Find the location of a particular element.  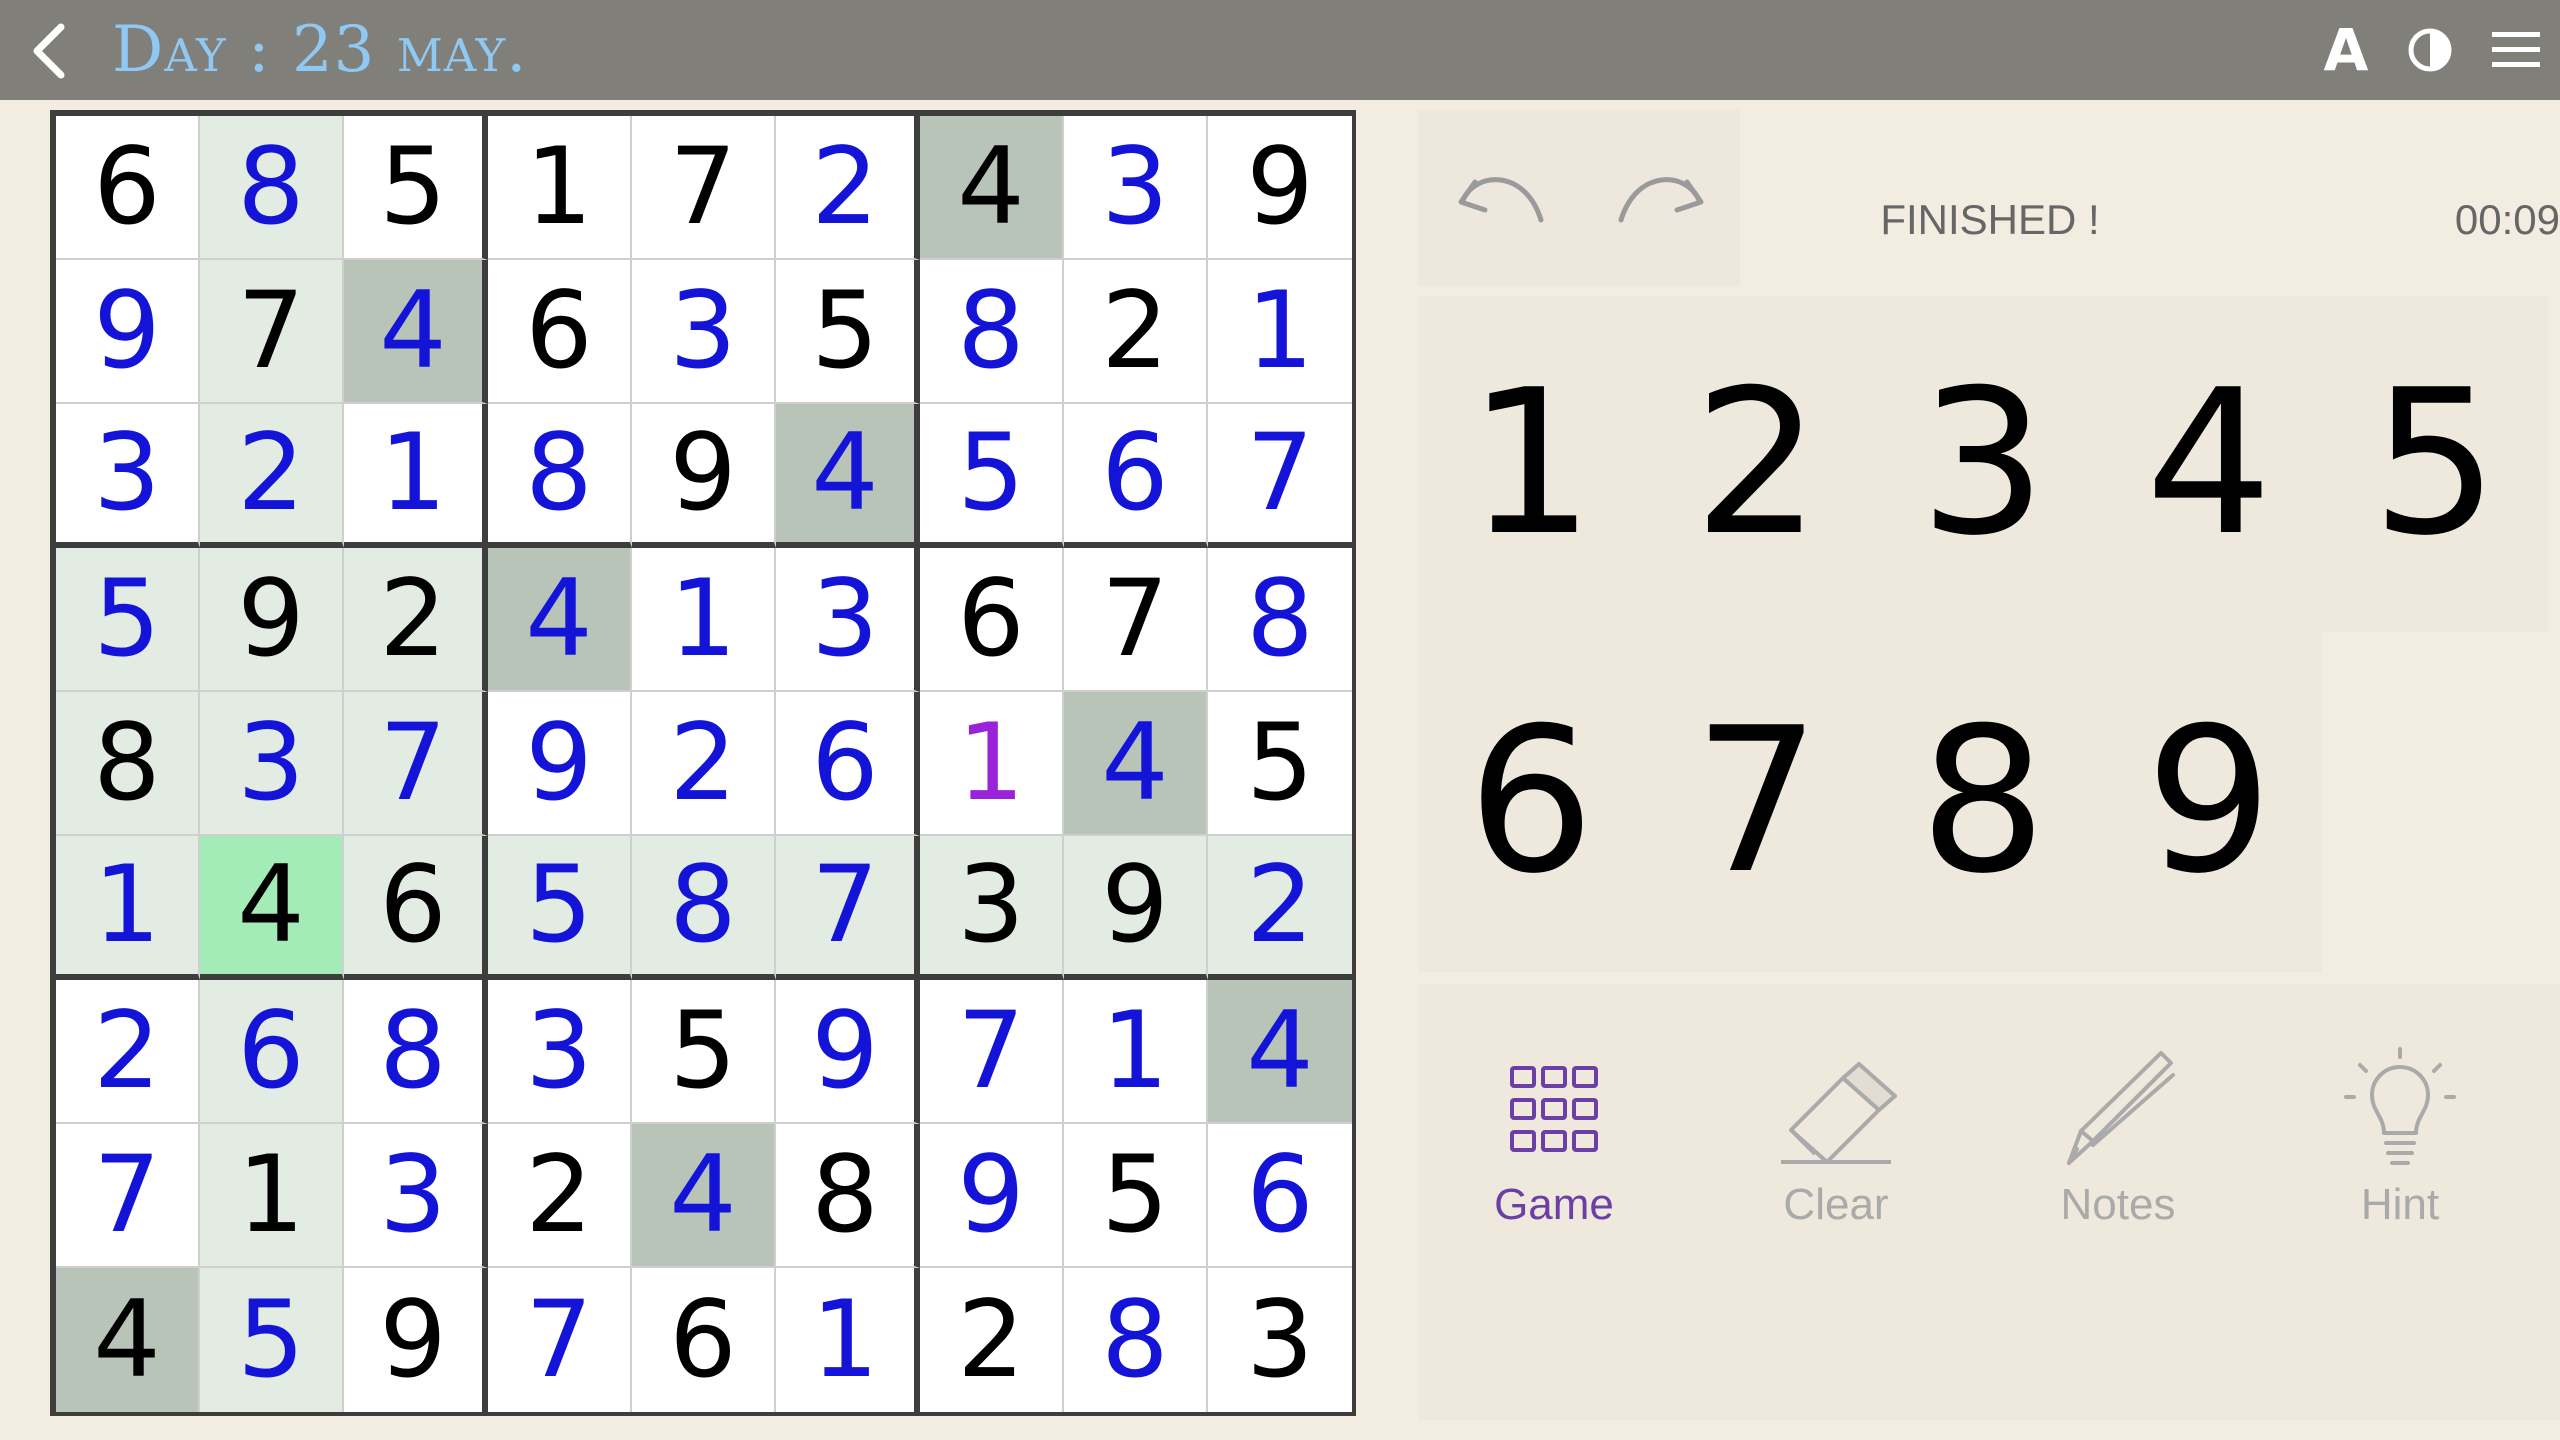

undo-button is located at coordinates (1500, 200).